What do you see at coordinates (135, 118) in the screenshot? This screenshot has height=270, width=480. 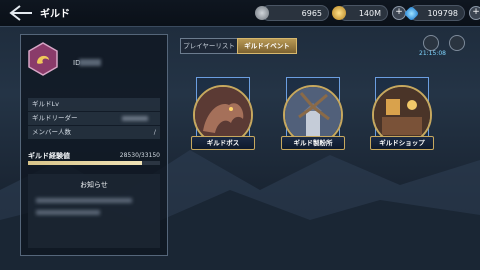 I see `guild-leader-value` at bounding box center [135, 118].